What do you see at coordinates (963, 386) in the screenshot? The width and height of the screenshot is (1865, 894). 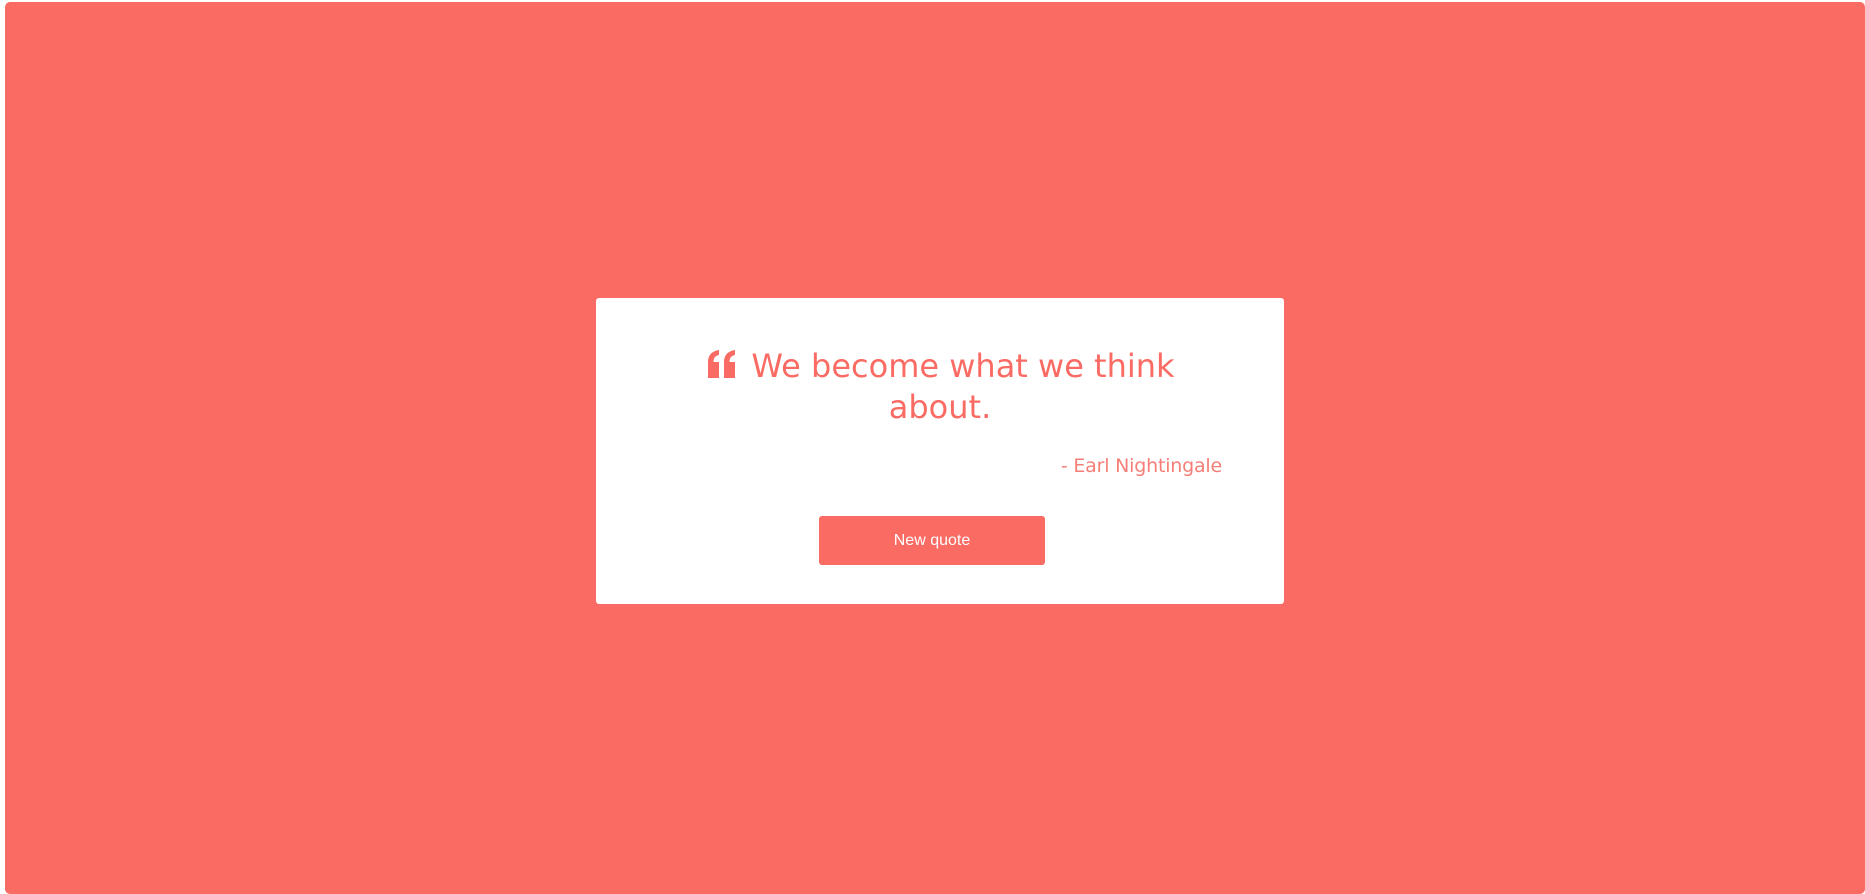 I see `quote-text: We become what we think about.` at bounding box center [963, 386].